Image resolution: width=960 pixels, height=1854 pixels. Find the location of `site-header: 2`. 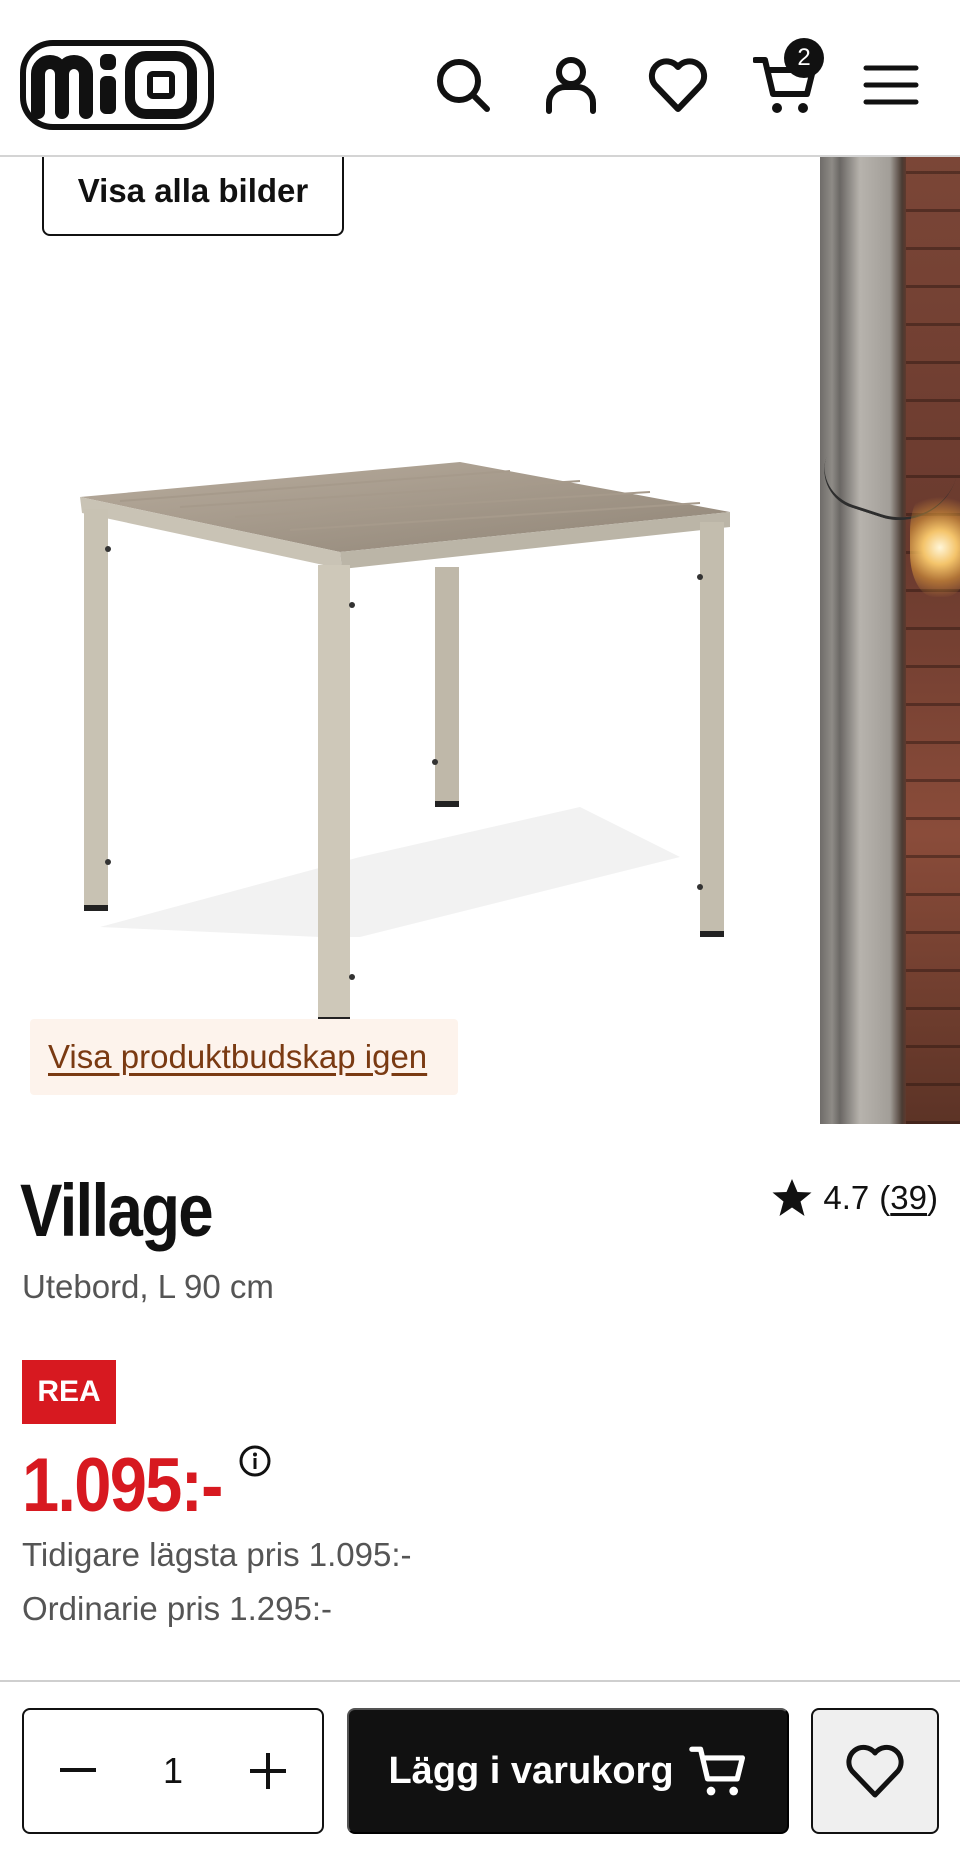

site-header: 2 is located at coordinates (480, 78).